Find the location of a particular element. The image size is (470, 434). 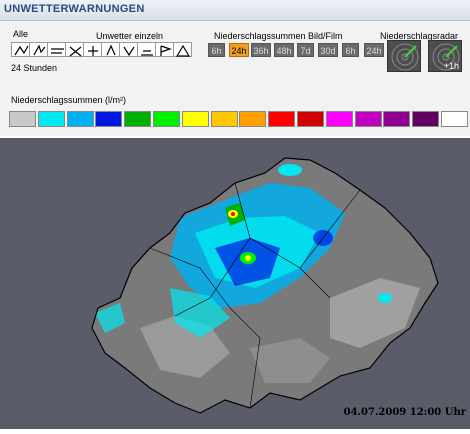

wind-button is located at coordinates (74, 49).